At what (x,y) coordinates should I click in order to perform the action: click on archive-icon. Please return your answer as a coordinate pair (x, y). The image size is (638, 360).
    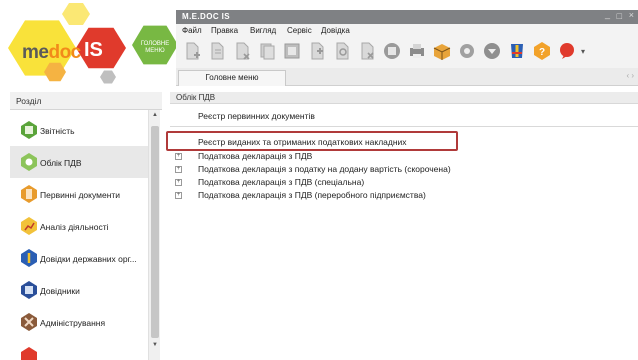
    Looking at the image, I should click on (392, 51).